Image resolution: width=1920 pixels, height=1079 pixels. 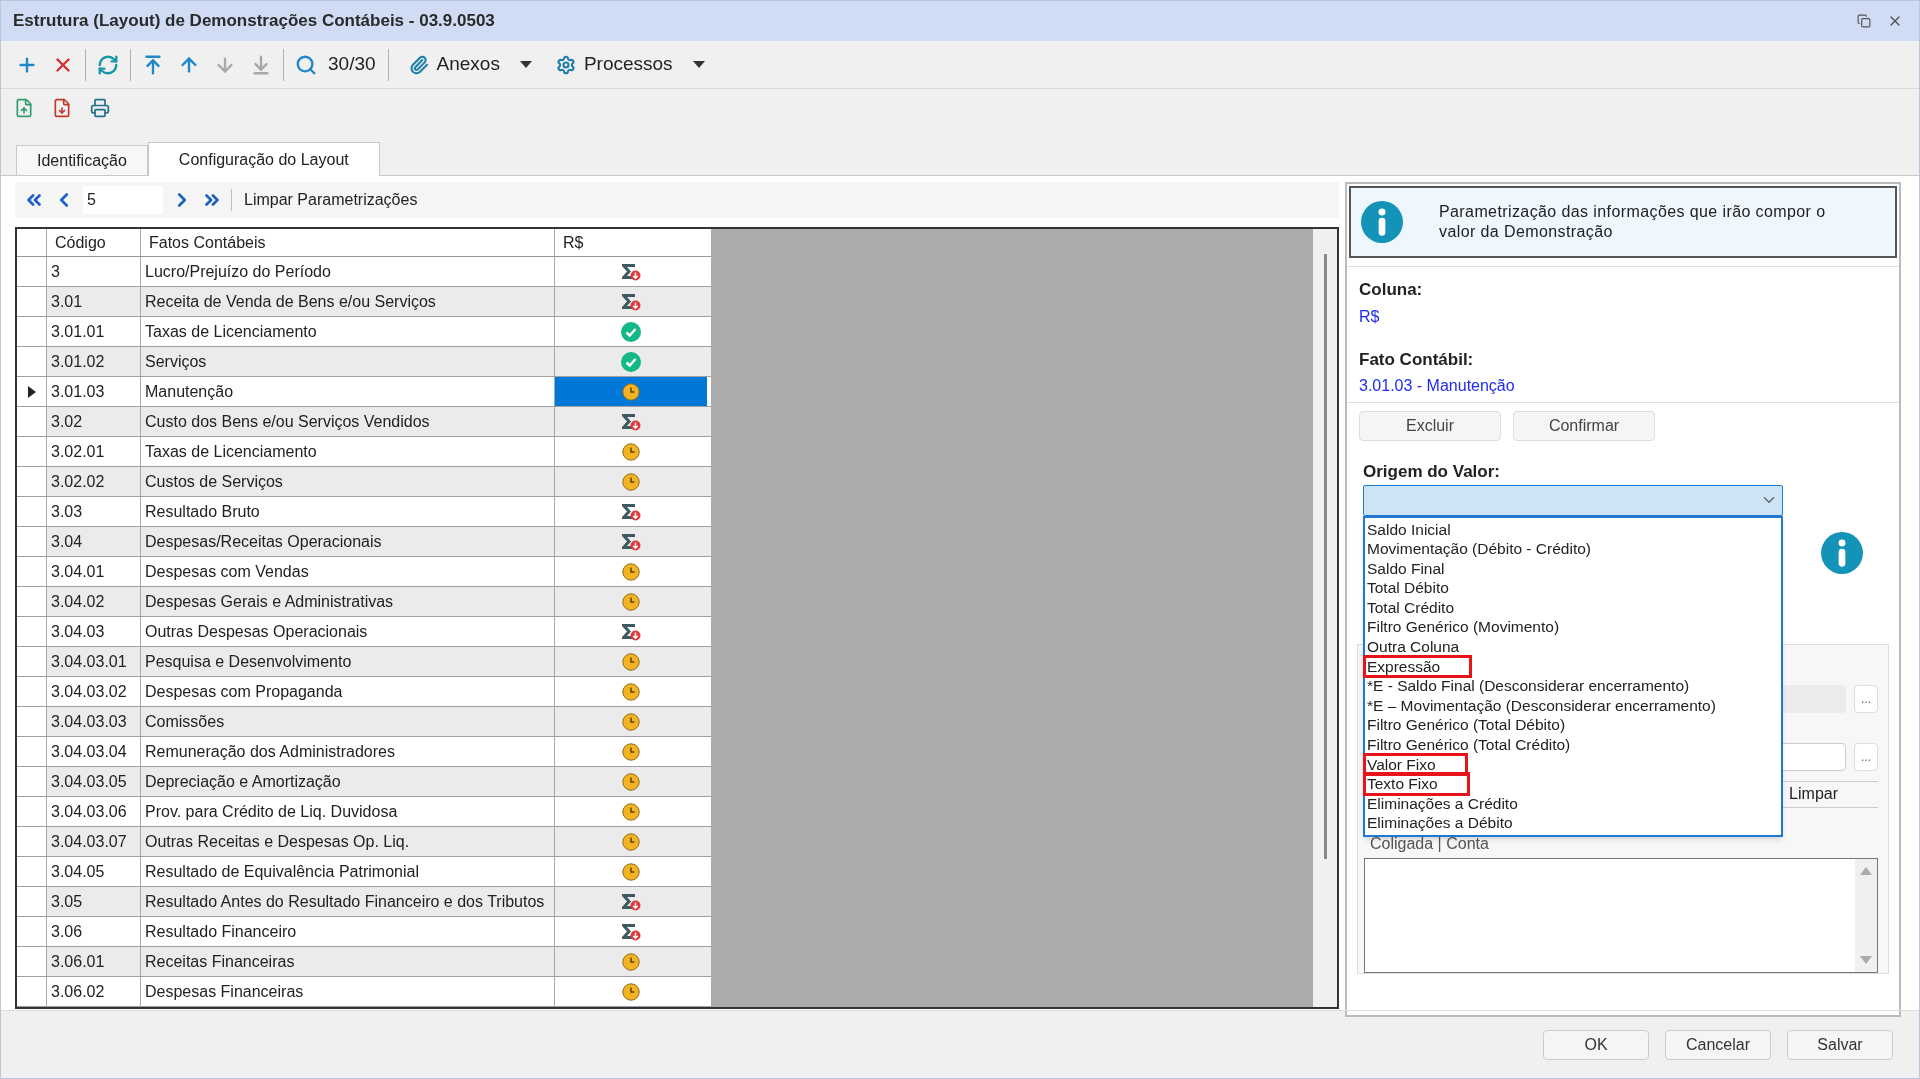 What do you see at coordinates (94, 751) in the screenshot?
I see `table-cell: 3.04.03.04` at bounding box center [94, 751].